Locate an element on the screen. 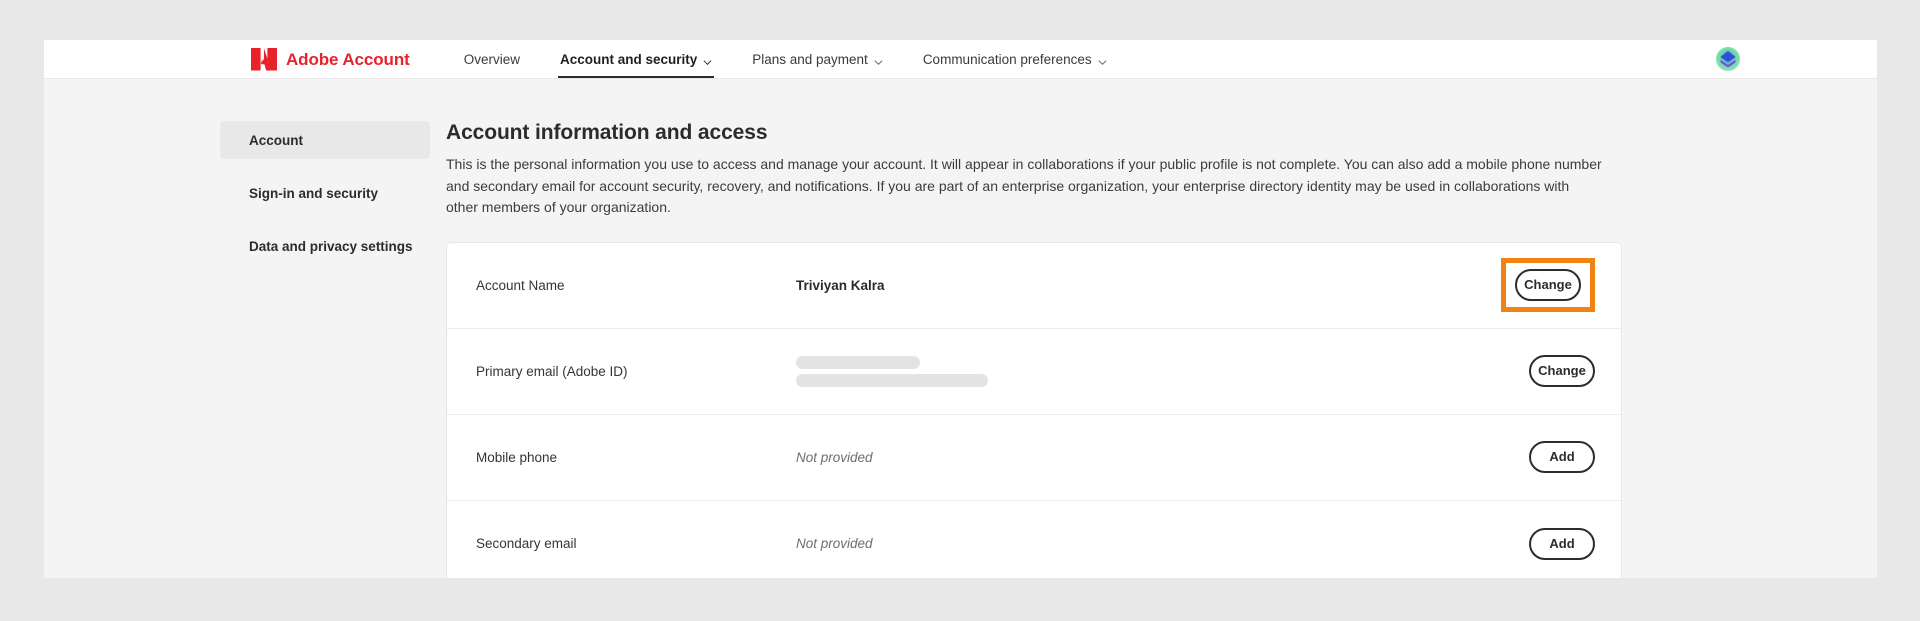 The width and height of the screenshot is (1920, 621). nav-item-account-and-security: Account and security is located at coordinates (636, 59).